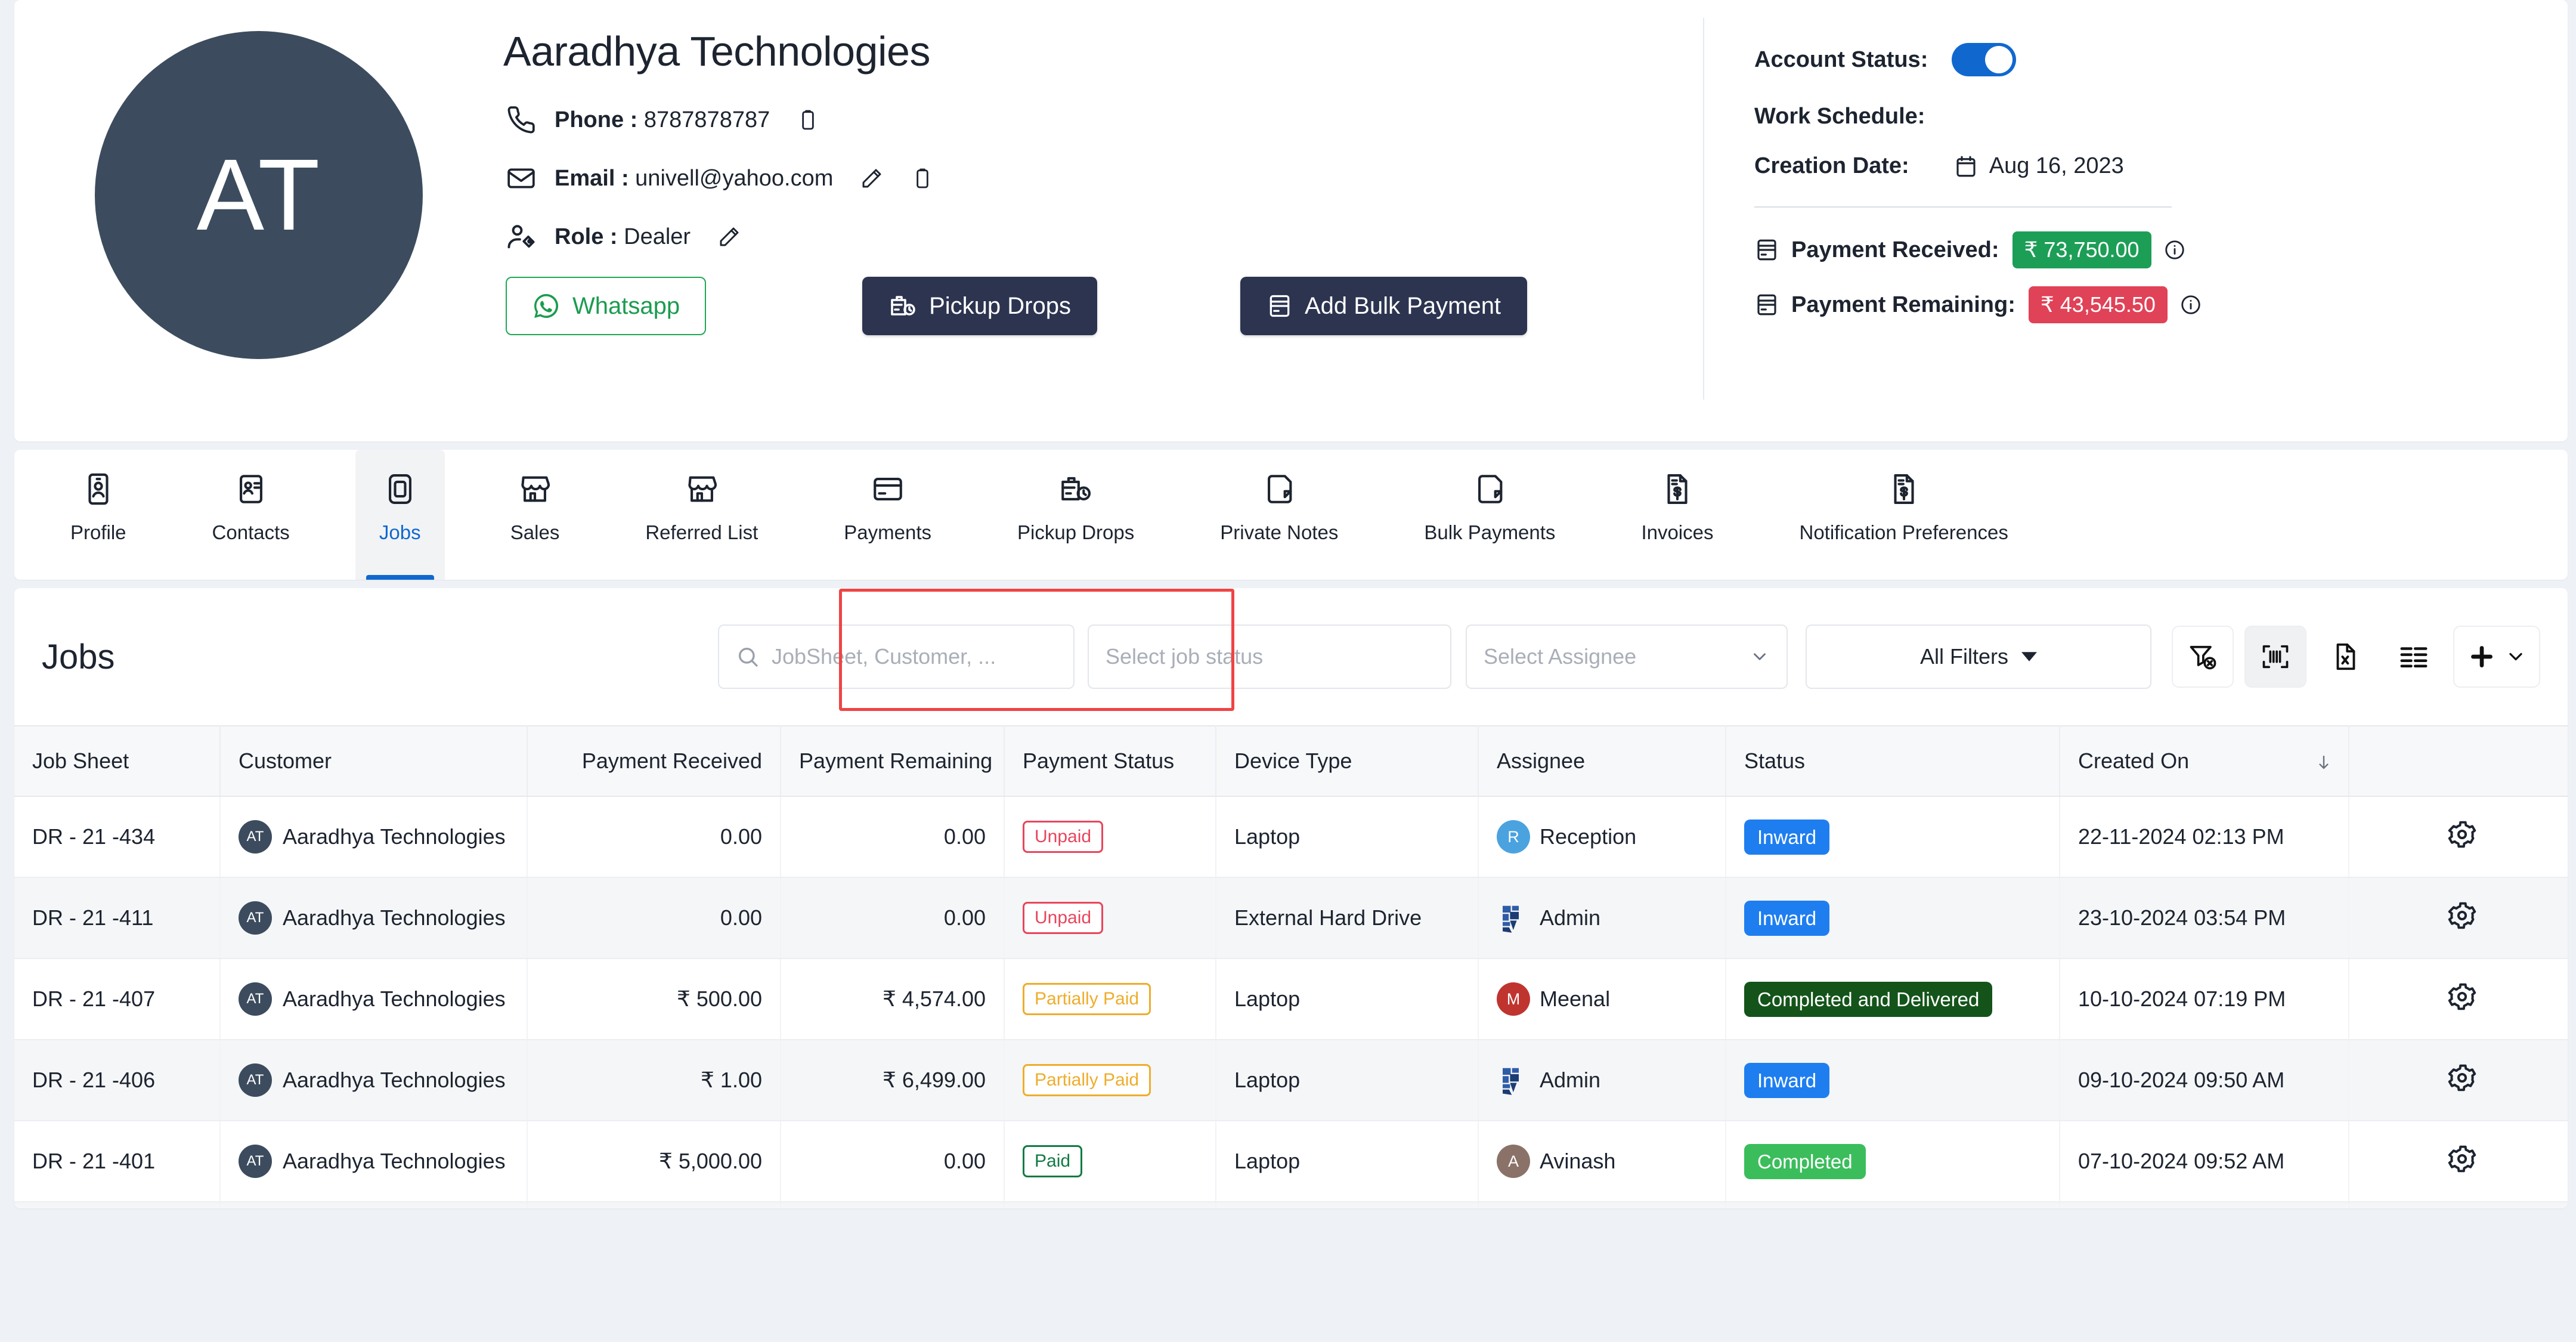  I want to click on email-text: Email : univell@yahoo.com, so click(694, 178).